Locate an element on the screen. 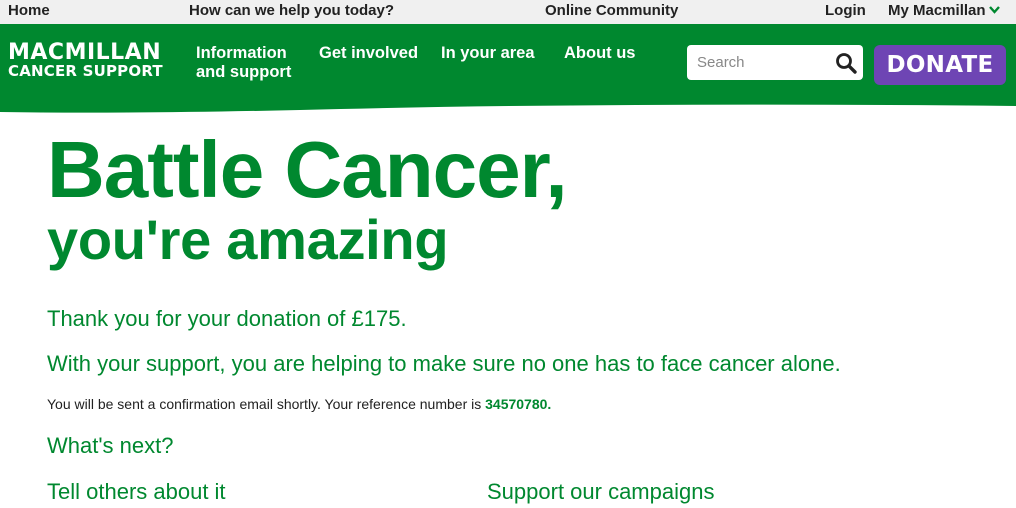 This screenshot has width=1016, height=508. utility-link-my-macmillan: My Macmillan is located at coordinates (944, 10).